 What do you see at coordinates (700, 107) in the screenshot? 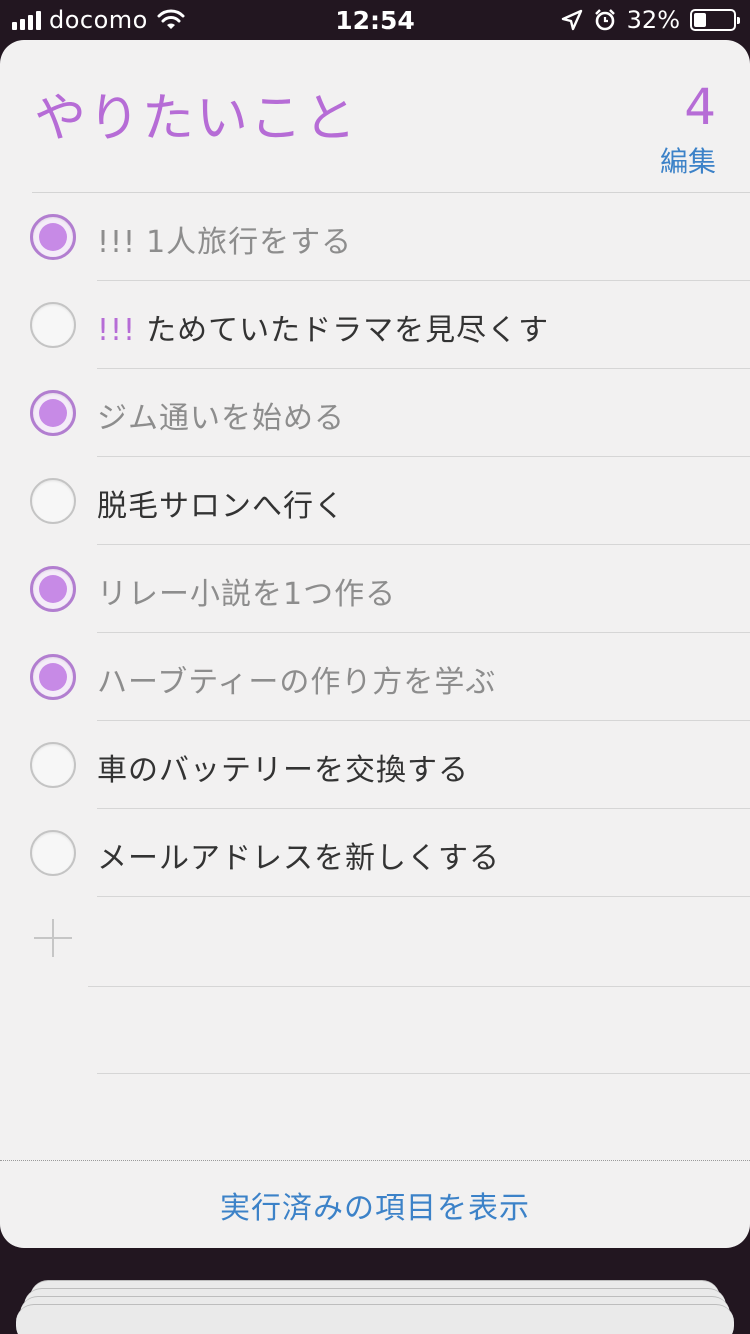
I see `item-count: 4` at bounding box center [700, 107].